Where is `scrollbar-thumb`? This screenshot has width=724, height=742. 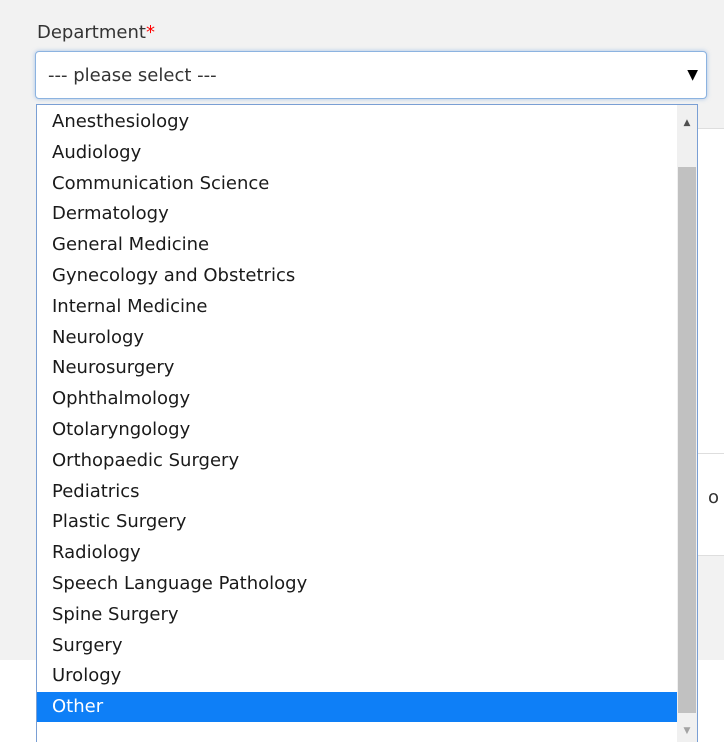
scrollbar-thumb is located at coordinates (687, 440).